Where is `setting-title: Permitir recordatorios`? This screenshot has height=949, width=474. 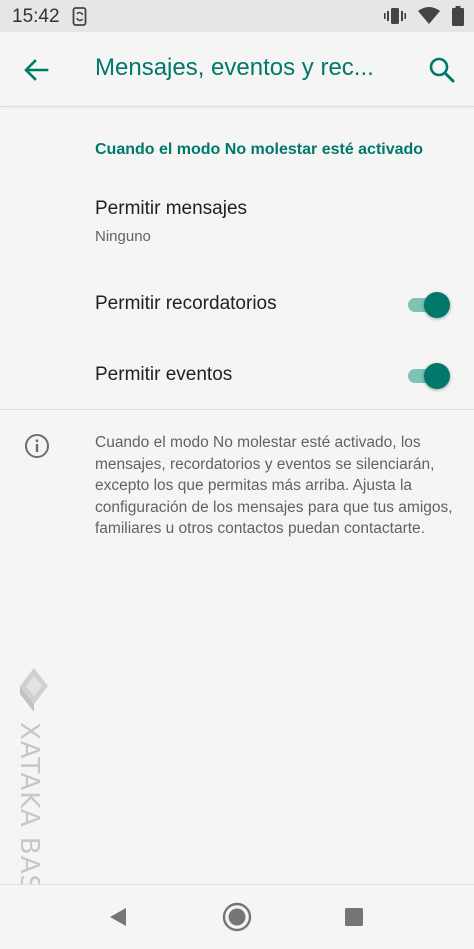
setting-title: Permitir recordatorios is located at coordinates (186, 303).